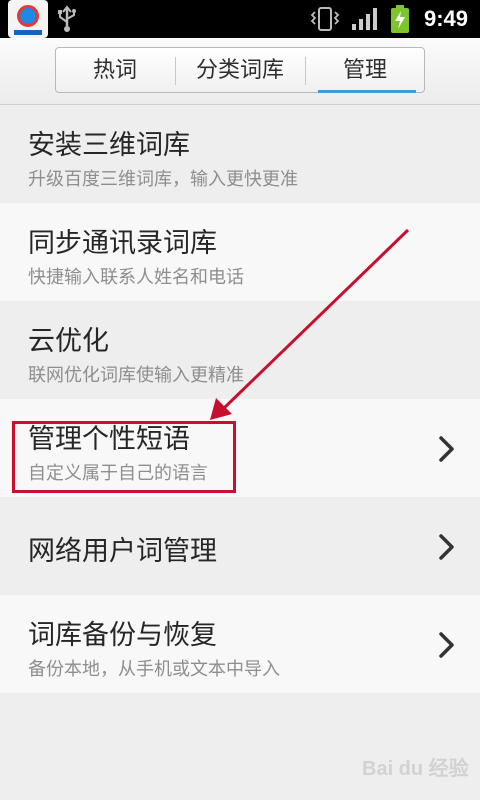 Image resolution: width=480 pixels, height=800 pixels. Describe the element at coordinates (154, 669) in the screenshot. I see `list-item-subtitle: 备份本地，从手机或文本中导入` at that location.